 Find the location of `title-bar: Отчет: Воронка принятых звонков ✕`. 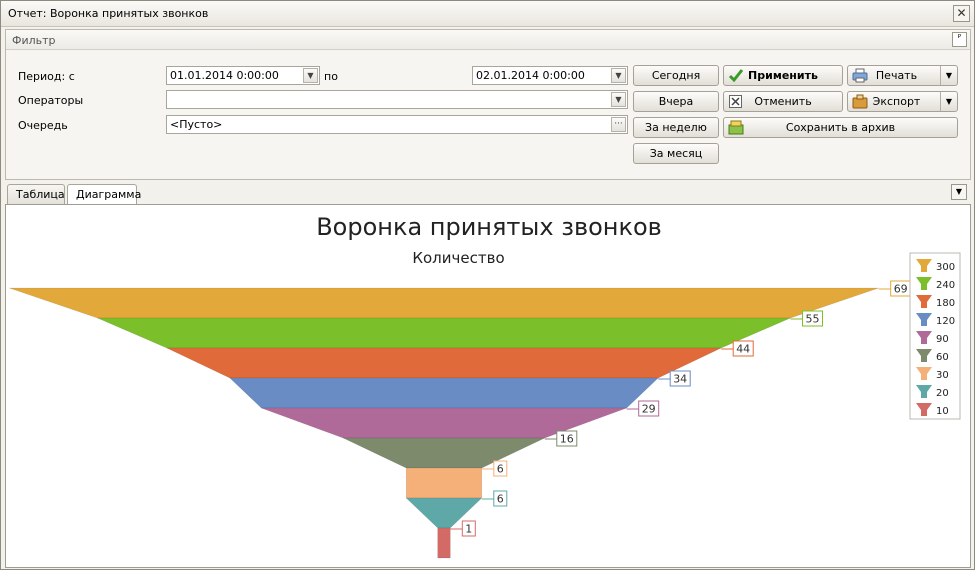

title-bar: Отчет: Воронка принятых звонков ✕ is located at coordinates (487, 14).